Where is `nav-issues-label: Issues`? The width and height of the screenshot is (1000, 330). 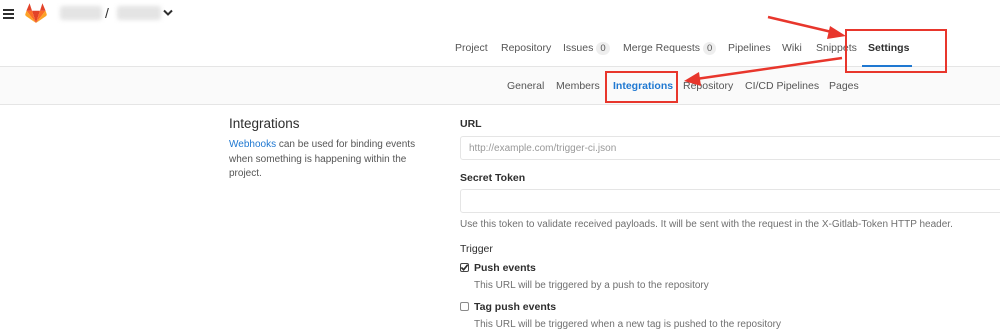 nav-issues-label: Issues is located at coordinates (578, 48).